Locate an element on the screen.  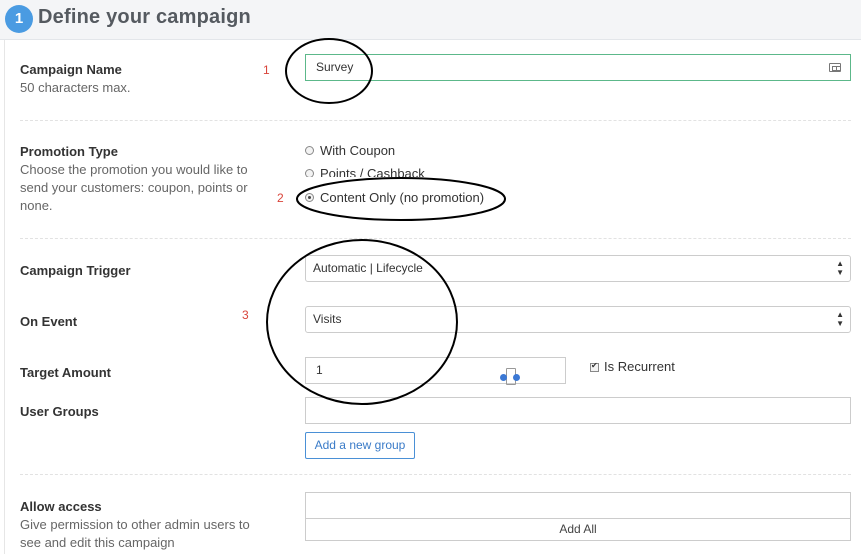
allow-access-label: Allow access is located at coordinates (61, 506).